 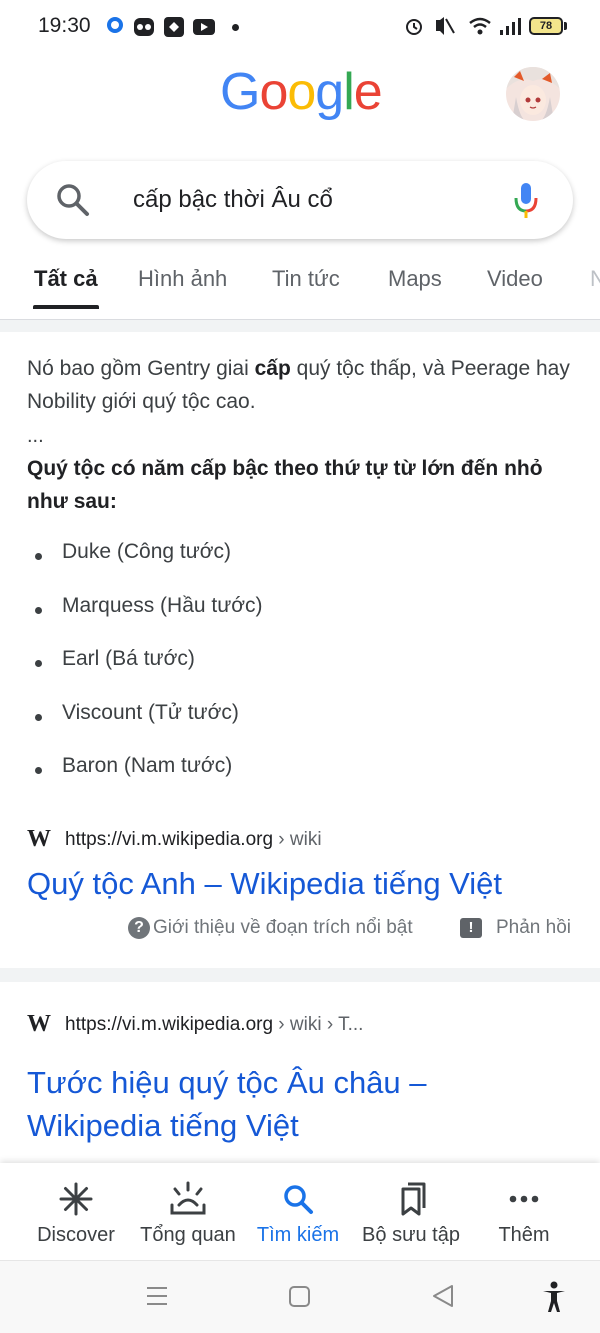 I want to click on more-notifications-dot, so click(x=235, y=27).